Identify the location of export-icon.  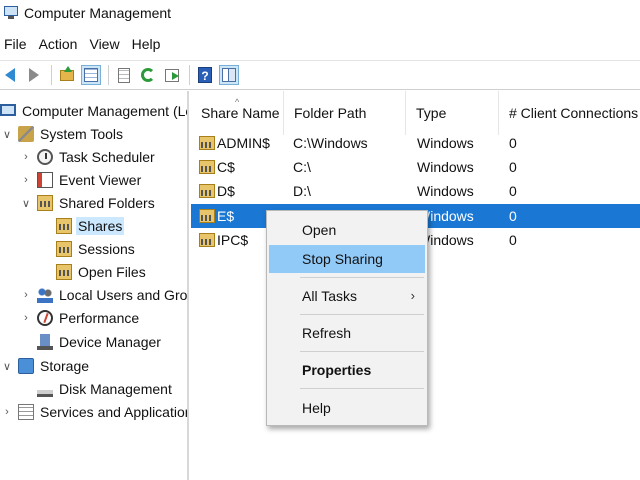
(172, 75).